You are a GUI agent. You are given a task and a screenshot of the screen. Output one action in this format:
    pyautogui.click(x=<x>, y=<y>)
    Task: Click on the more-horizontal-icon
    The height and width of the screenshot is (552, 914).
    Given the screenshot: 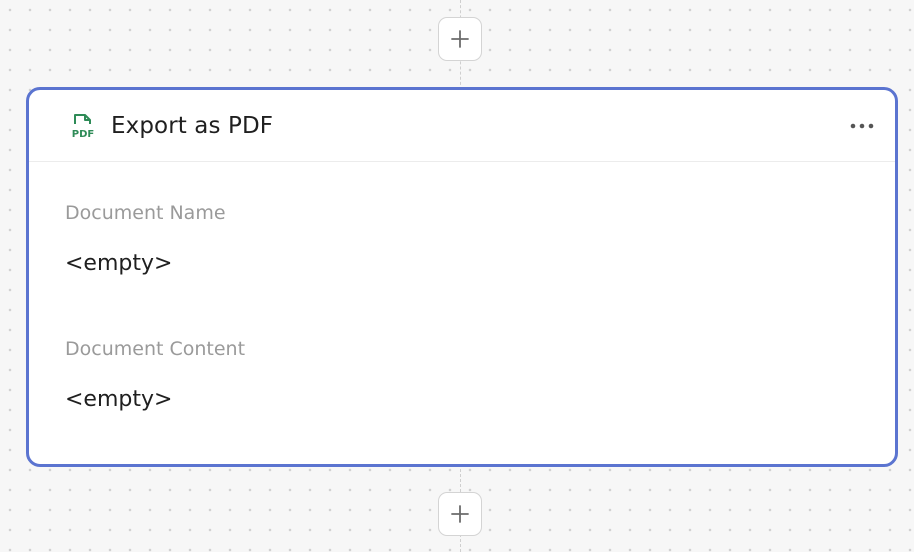 What is the action you would take?
    pyautogui.click(x=862, y=126)
    